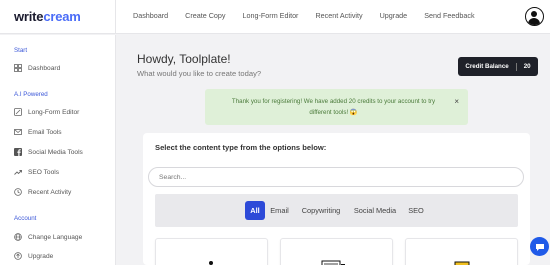  What do you see at coordinates (18, 152) in the screenshot?
I see `facebook-icon` at bounding box center [18, 152].